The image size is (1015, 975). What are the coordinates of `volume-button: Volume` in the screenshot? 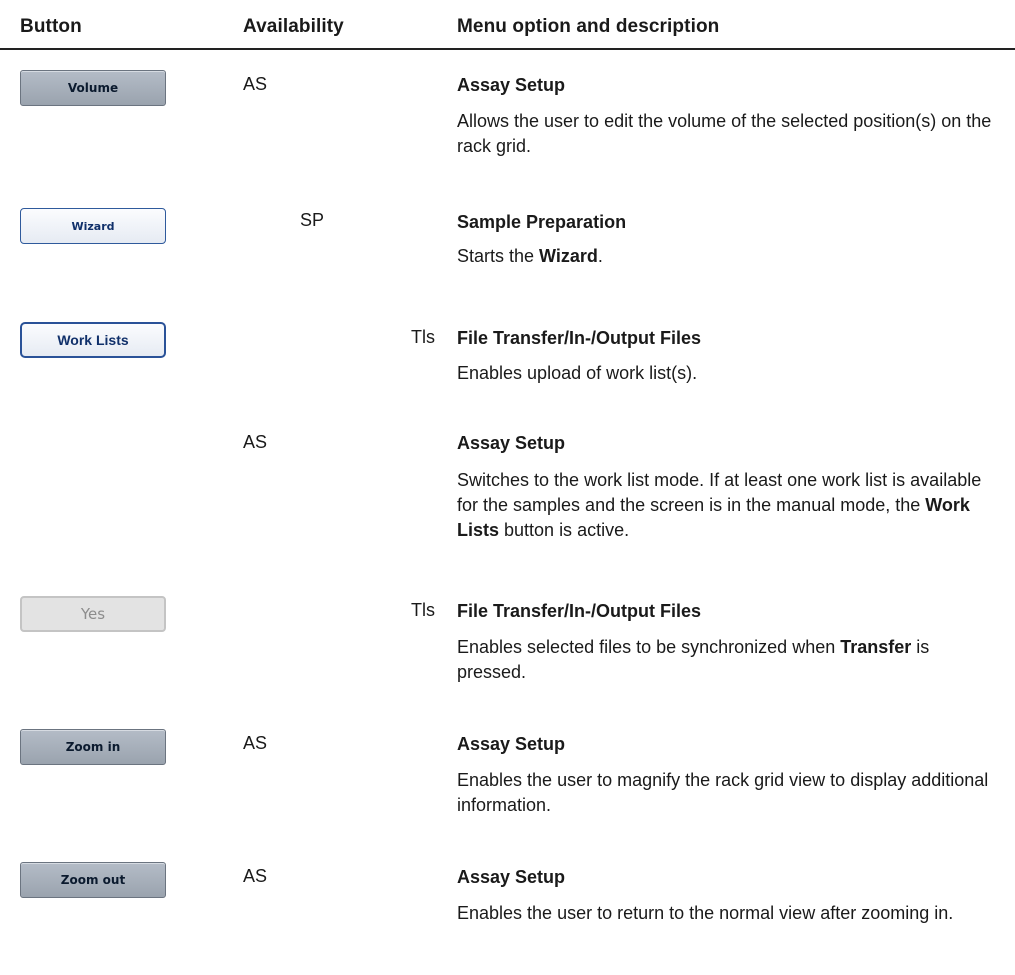 It's located at (93, 88).